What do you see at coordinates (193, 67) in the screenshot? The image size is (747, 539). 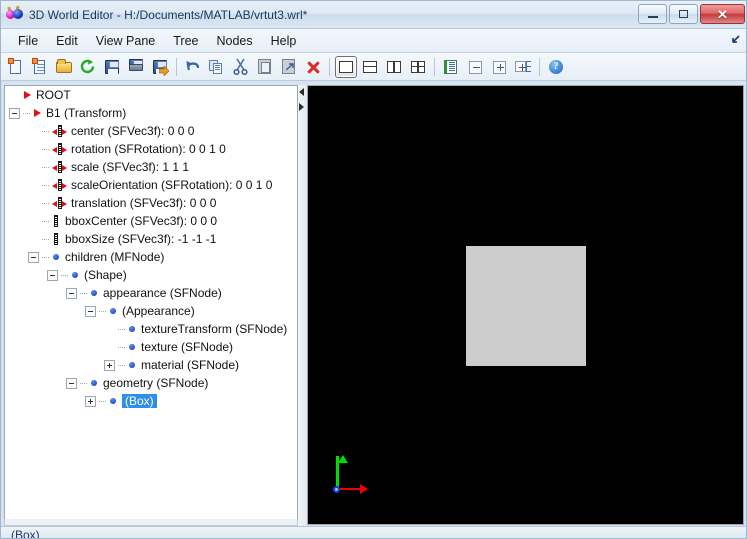 I see `undo-icon` at bounding box center [193, 67].